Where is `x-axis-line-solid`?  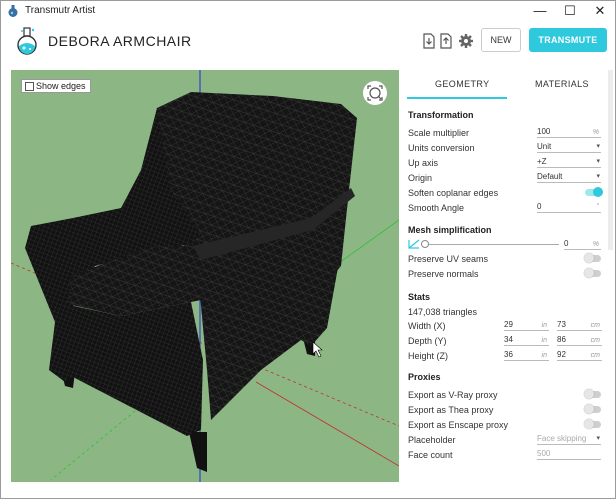
x-axis-line-solid is located at coordinates (327, 424).